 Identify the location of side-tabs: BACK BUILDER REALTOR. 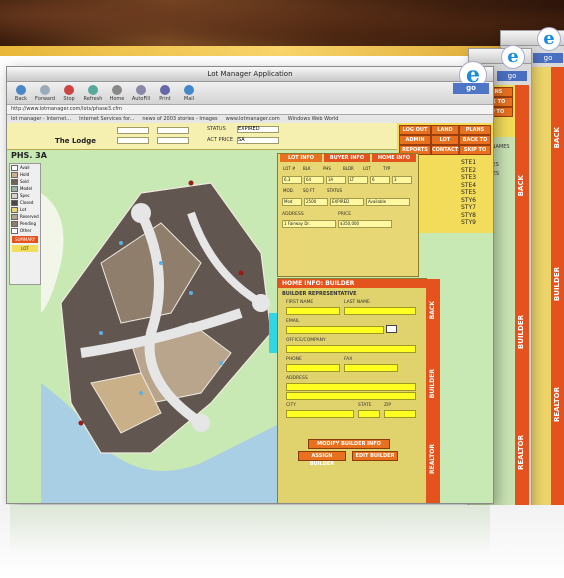
(522, 315).